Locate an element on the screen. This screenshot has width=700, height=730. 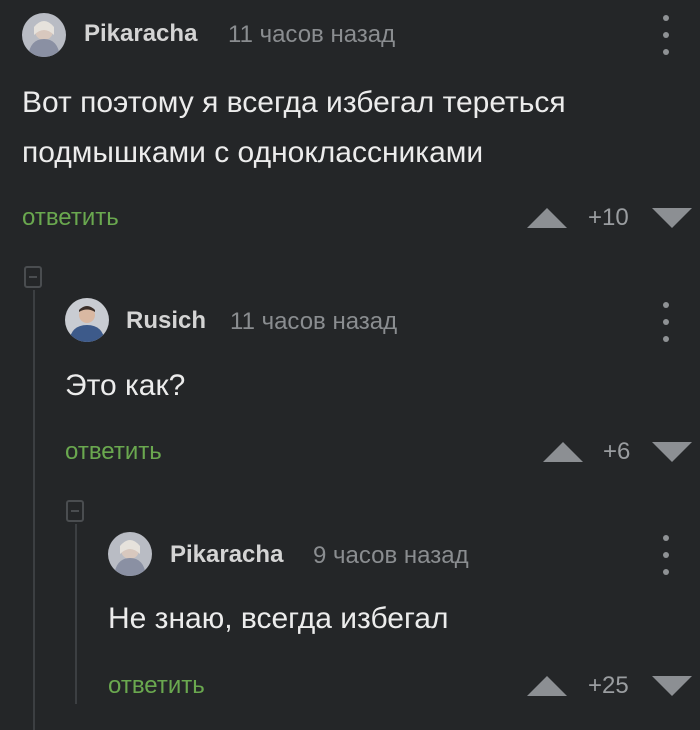
comment-text-line: Это как? is located at coordinates (125, 385).